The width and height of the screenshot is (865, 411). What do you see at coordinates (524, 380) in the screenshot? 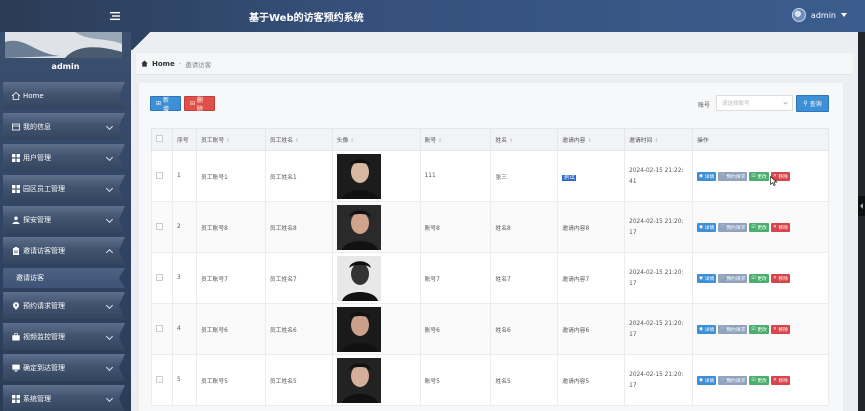
I see `cell-name: 姓名5` at bounding box center [524, 380].